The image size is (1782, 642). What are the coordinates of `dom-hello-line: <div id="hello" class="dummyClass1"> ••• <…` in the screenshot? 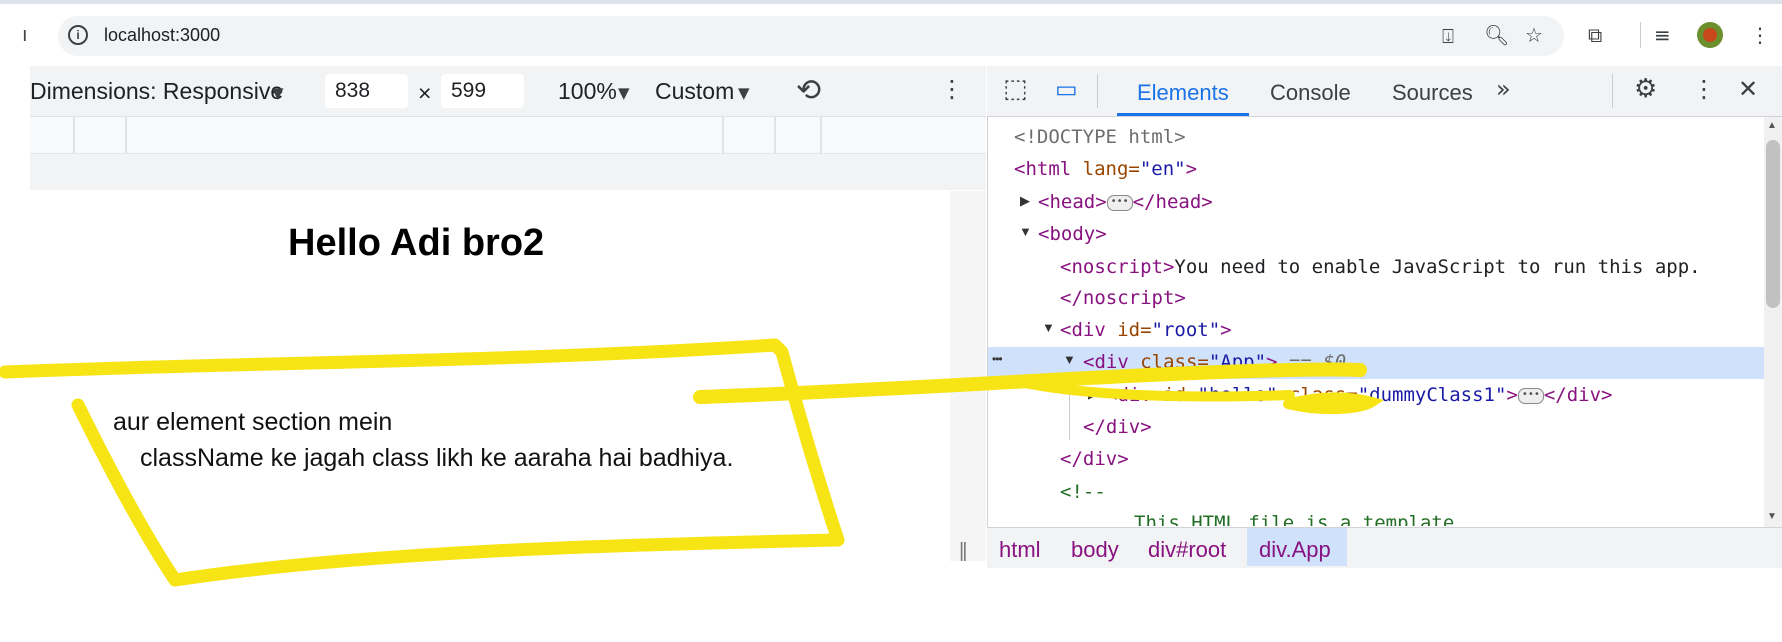 It's located at (1359, 395).